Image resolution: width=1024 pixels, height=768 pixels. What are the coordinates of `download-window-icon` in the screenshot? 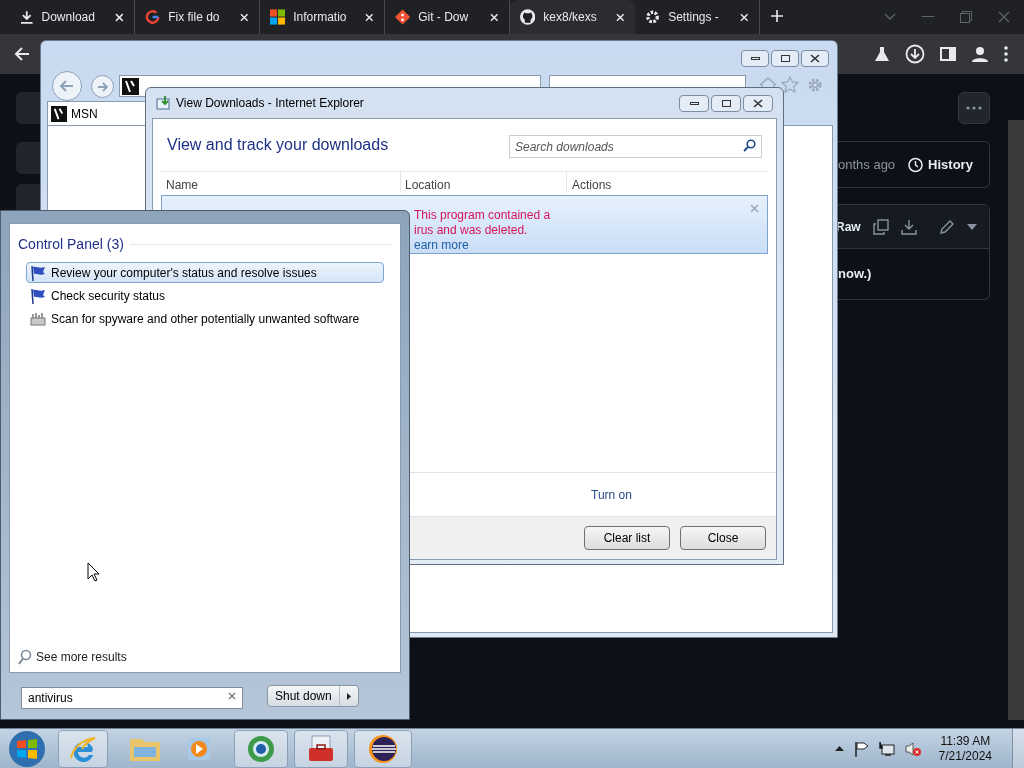 It's located at (164, 103).